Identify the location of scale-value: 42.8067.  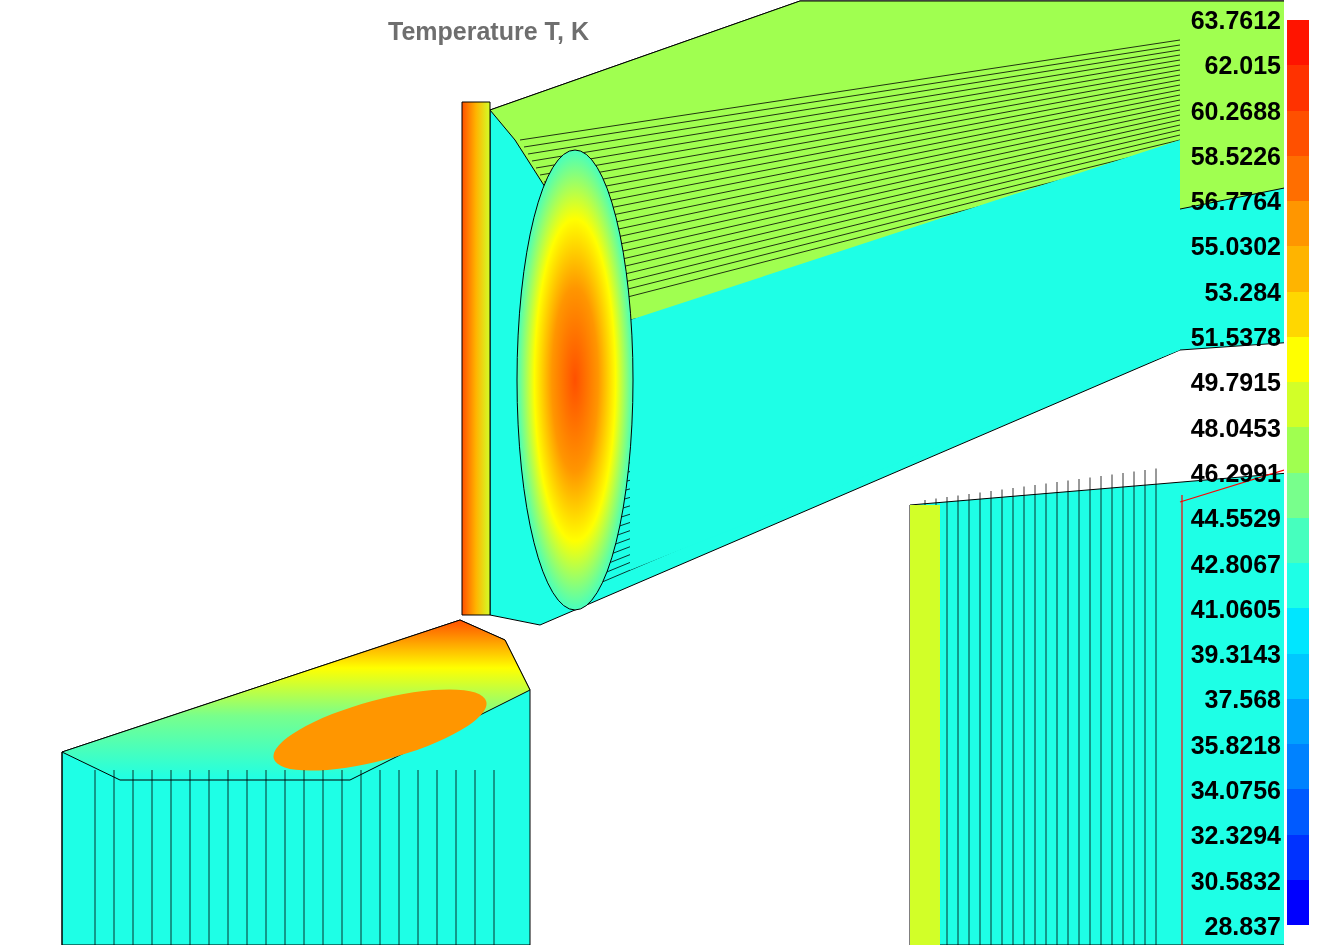
(1235, 563).